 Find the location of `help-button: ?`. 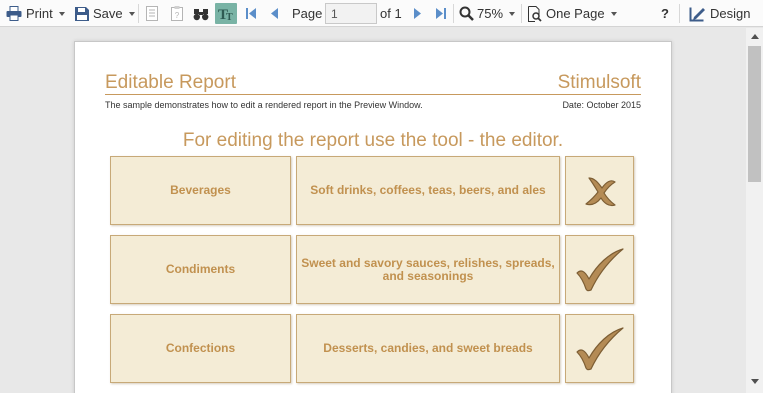

help-button: ? is located at coordinates (665, 13).